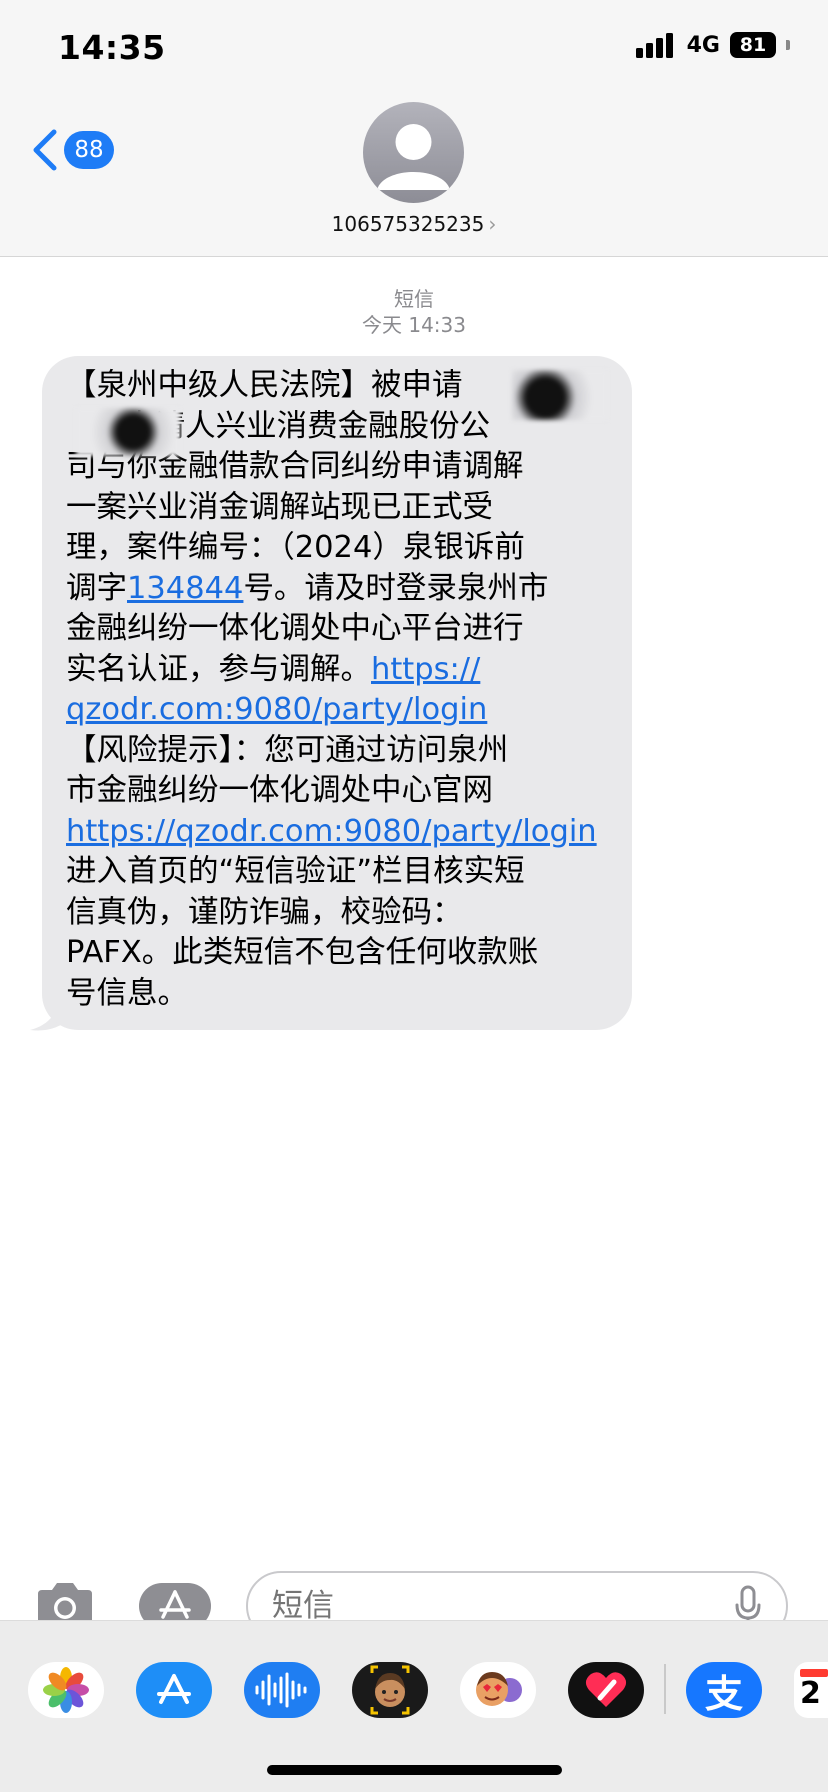 The width and height of the screenshot is (828, 1792). What do you see at coordinates (414, 299) in the screenshot?
I see `message-type-label: 短信` at bounding box center [414, 299].